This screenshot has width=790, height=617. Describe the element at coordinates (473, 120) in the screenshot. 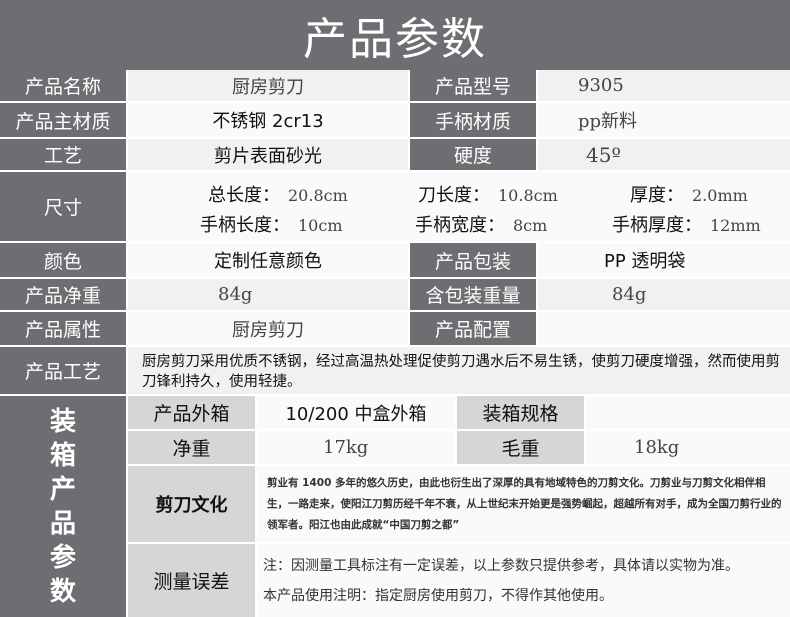

I see `label-handle-material: 手柄材质` at that location.